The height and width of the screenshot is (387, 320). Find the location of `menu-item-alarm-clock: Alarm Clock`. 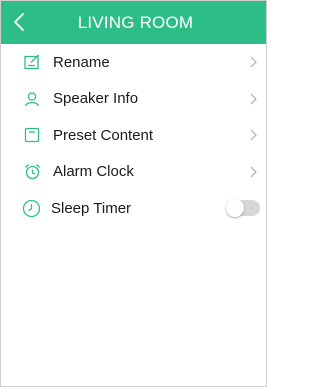

menu-item-alarm-clock: Alarm Clock is located at coordinates (133, 172).